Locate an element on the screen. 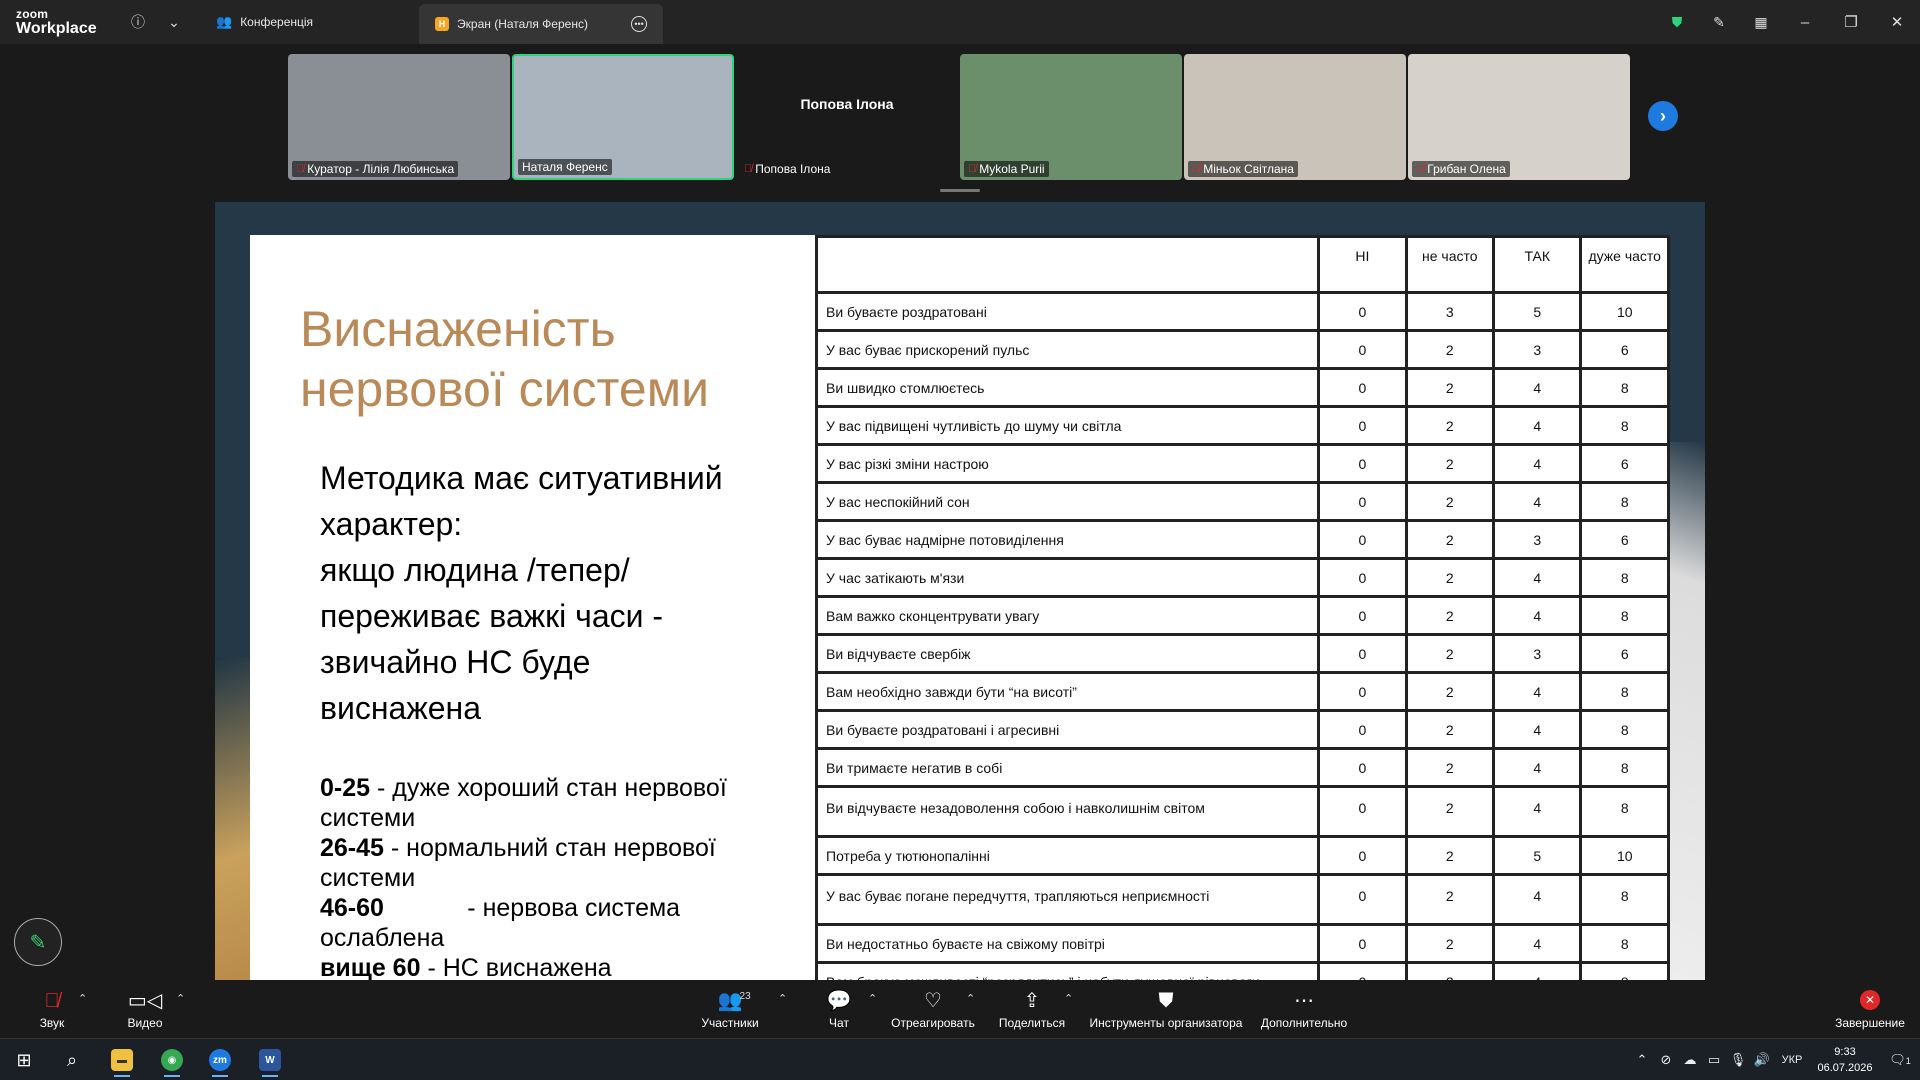 The image size is (1920, 1080). next-page-chevron-icon: › is located at coordinates (1663, 116).